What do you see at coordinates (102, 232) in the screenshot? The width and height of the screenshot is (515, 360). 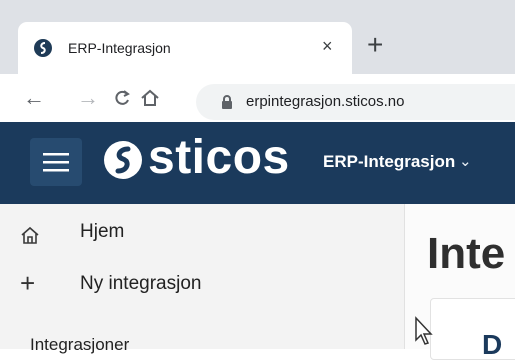 I see `sidebar-item-home: Hjem` at bounding box center [102, 232].